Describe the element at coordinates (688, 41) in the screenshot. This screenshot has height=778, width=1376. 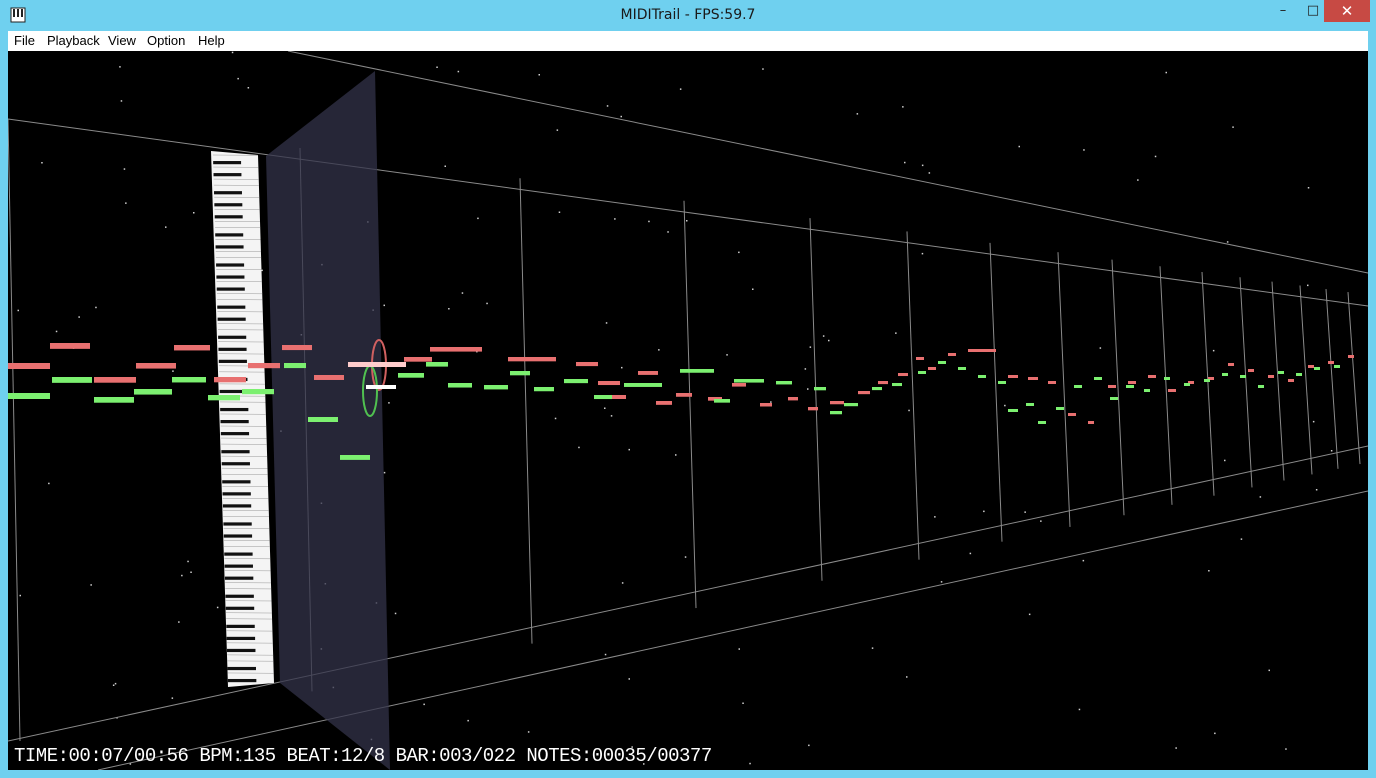
I see `menu-bar: File Playback View Option Help` at that location.